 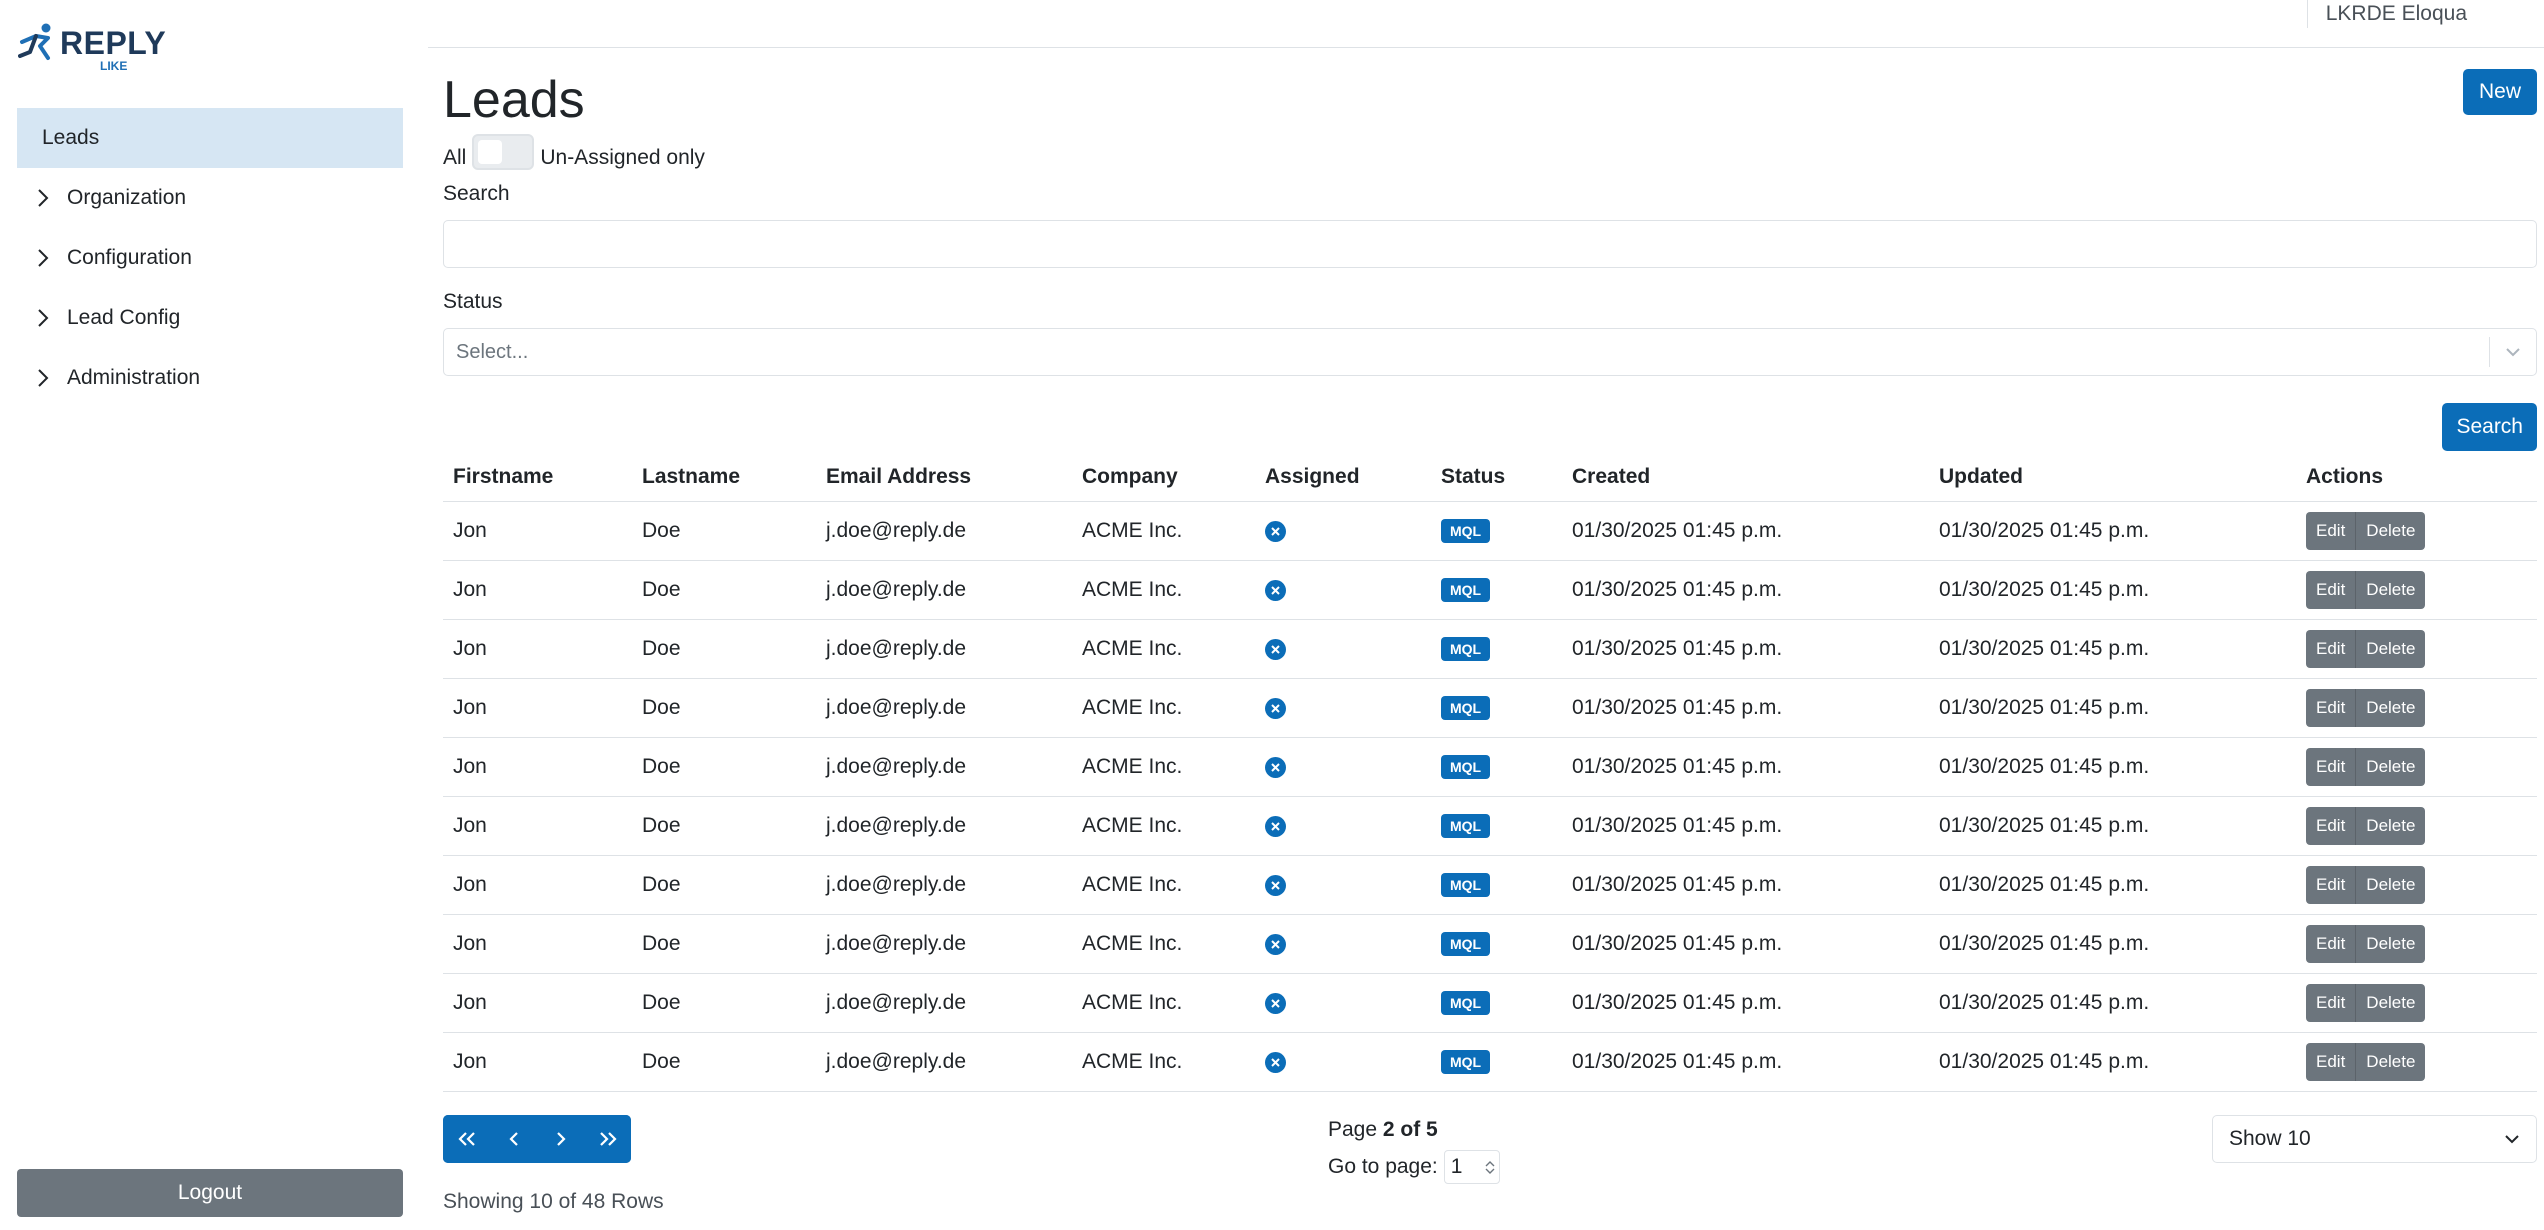 I want to click on column-header: Company, so click(x=1163, y=477).